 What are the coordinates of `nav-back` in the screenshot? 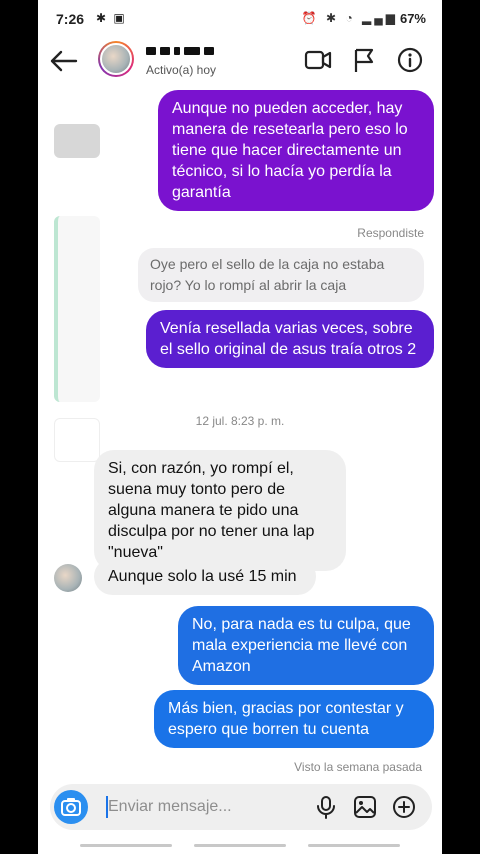 It's located at (354, 845).